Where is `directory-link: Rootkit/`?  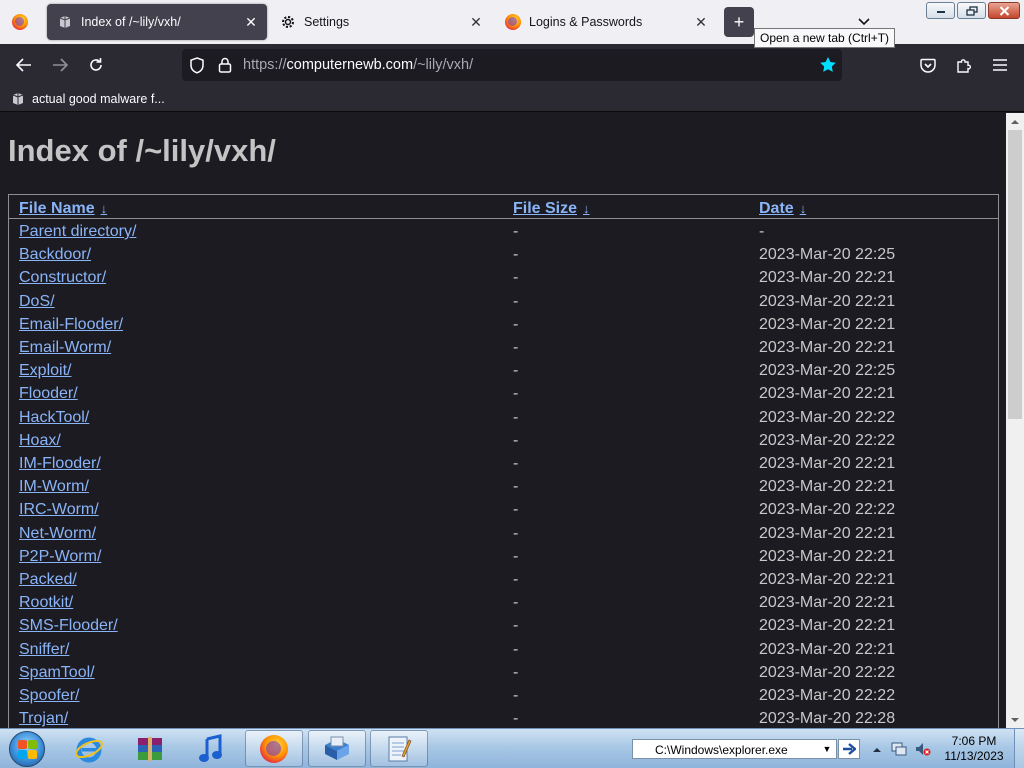
directory-link: Rootkit/ is located at coordinates (46, 603).